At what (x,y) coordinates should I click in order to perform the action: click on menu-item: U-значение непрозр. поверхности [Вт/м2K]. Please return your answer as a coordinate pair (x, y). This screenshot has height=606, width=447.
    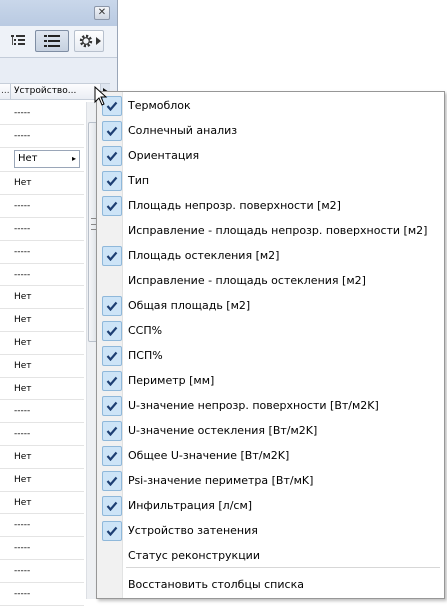
    Looking at the image, I should click on (271, 406).